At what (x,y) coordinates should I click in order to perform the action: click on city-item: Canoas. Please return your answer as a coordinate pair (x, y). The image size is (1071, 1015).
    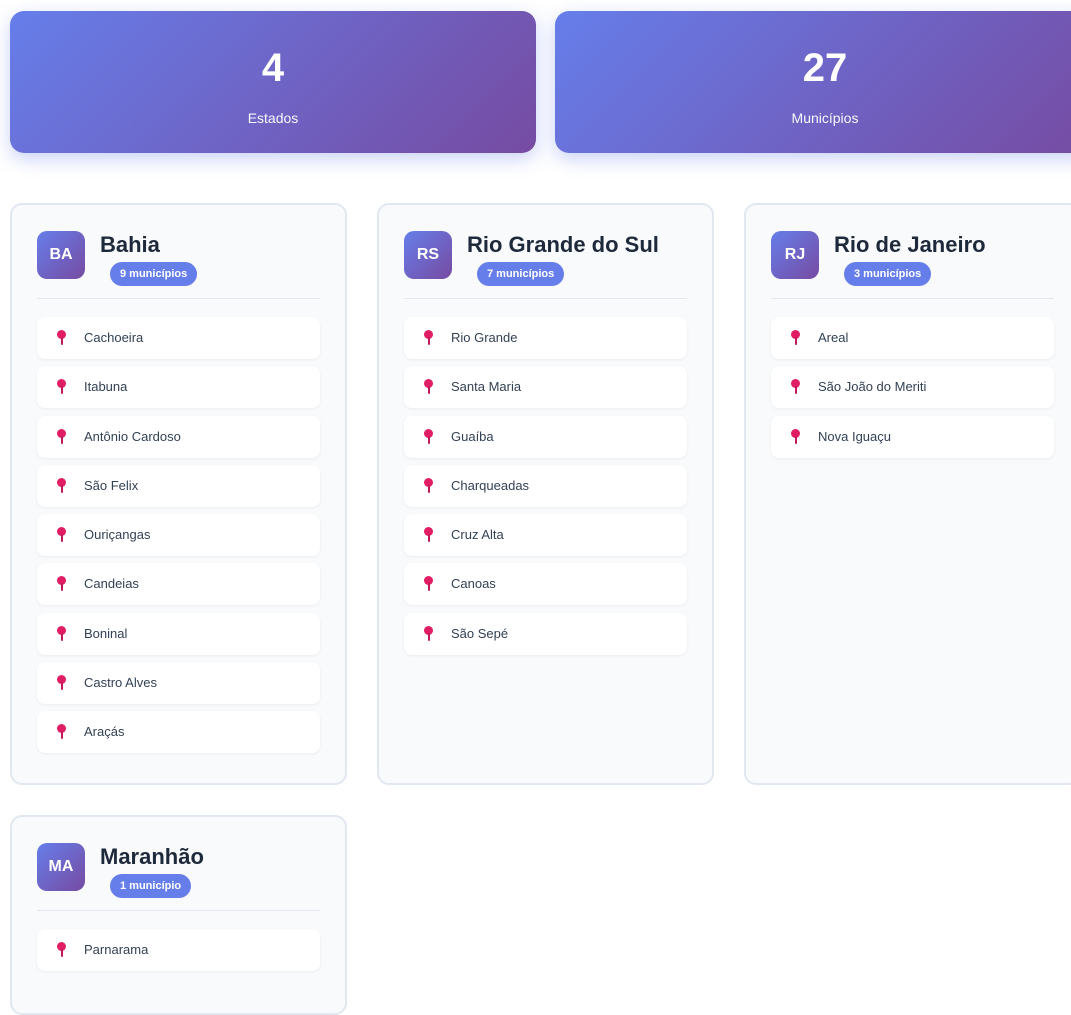
    Looking at the image, I should click on (545, 584).